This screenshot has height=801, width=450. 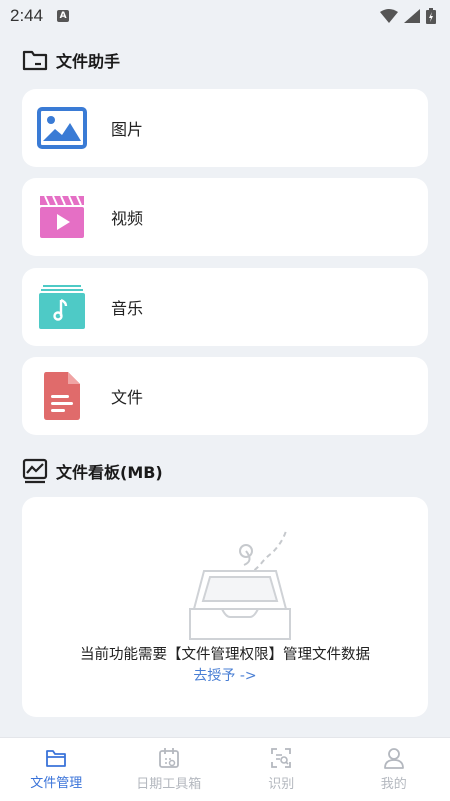 What do you see at coordinates (56, 783) in the screenshot?
I see `tab-label: 文件管理` at bounding box center [56, 783].